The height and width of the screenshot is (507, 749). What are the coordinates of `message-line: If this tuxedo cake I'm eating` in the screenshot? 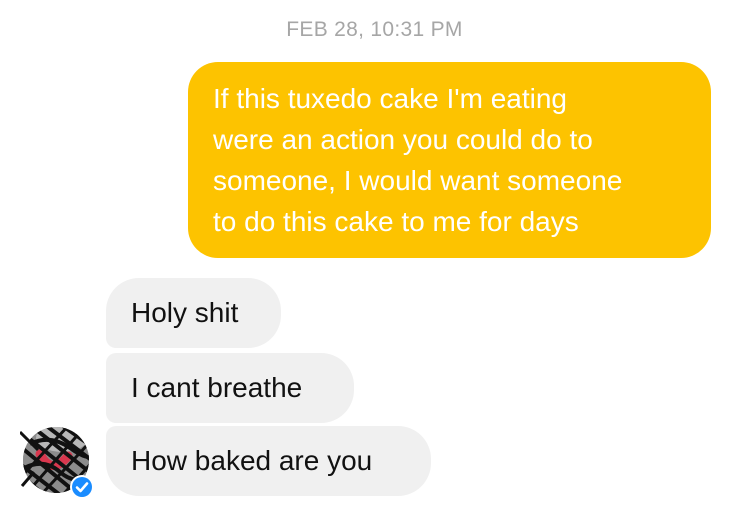 It's located at (390, 98).